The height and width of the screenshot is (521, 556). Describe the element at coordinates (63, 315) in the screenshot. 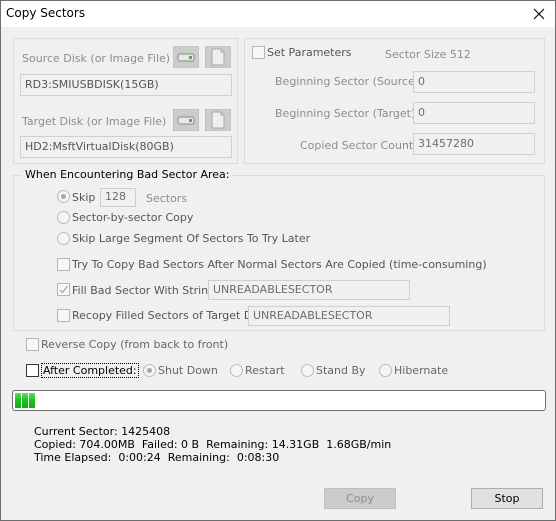

I see `recopy-checkbox` at that location.